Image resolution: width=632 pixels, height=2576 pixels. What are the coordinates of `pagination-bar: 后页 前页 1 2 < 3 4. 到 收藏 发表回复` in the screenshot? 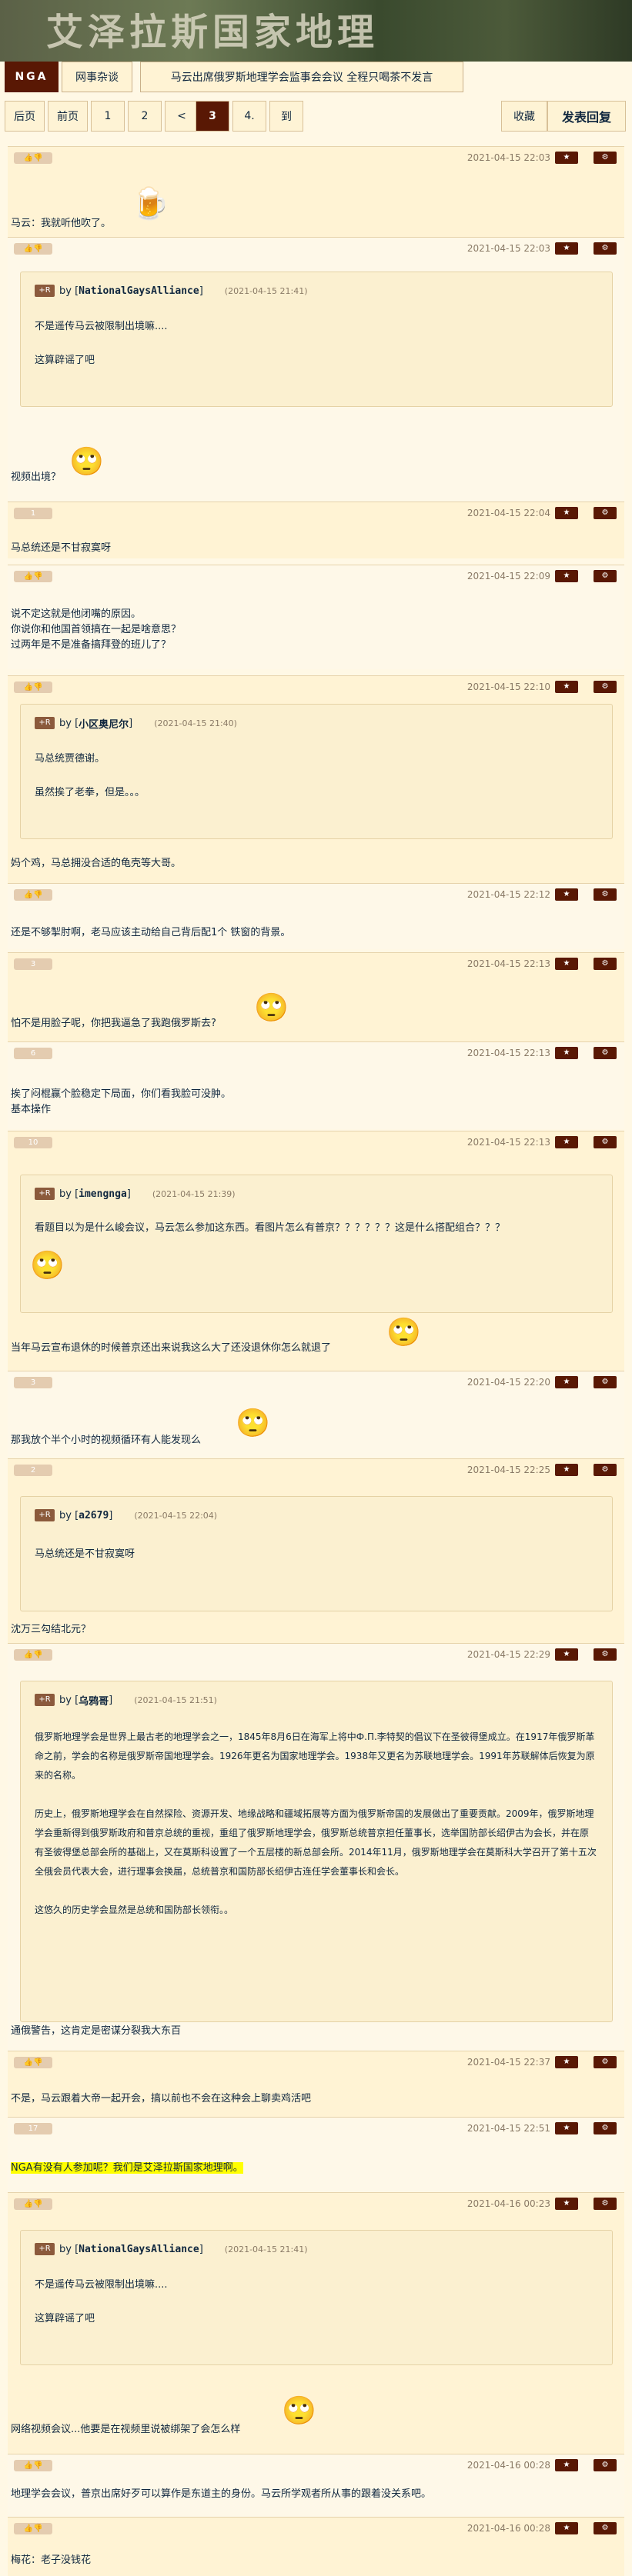 It's located at (316, 117).